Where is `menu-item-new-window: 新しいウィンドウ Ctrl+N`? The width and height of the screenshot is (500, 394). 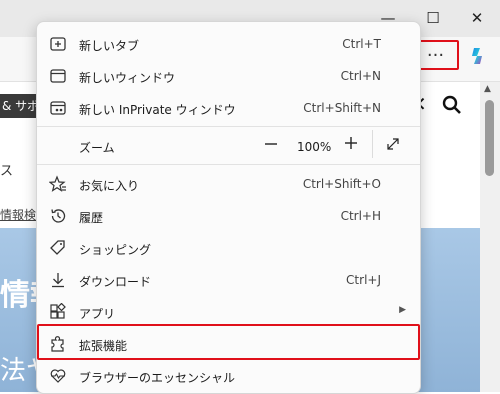
menu-item-new-window: 新しいウィンドウ Ctrl+N is located at coordinates (228, 76).